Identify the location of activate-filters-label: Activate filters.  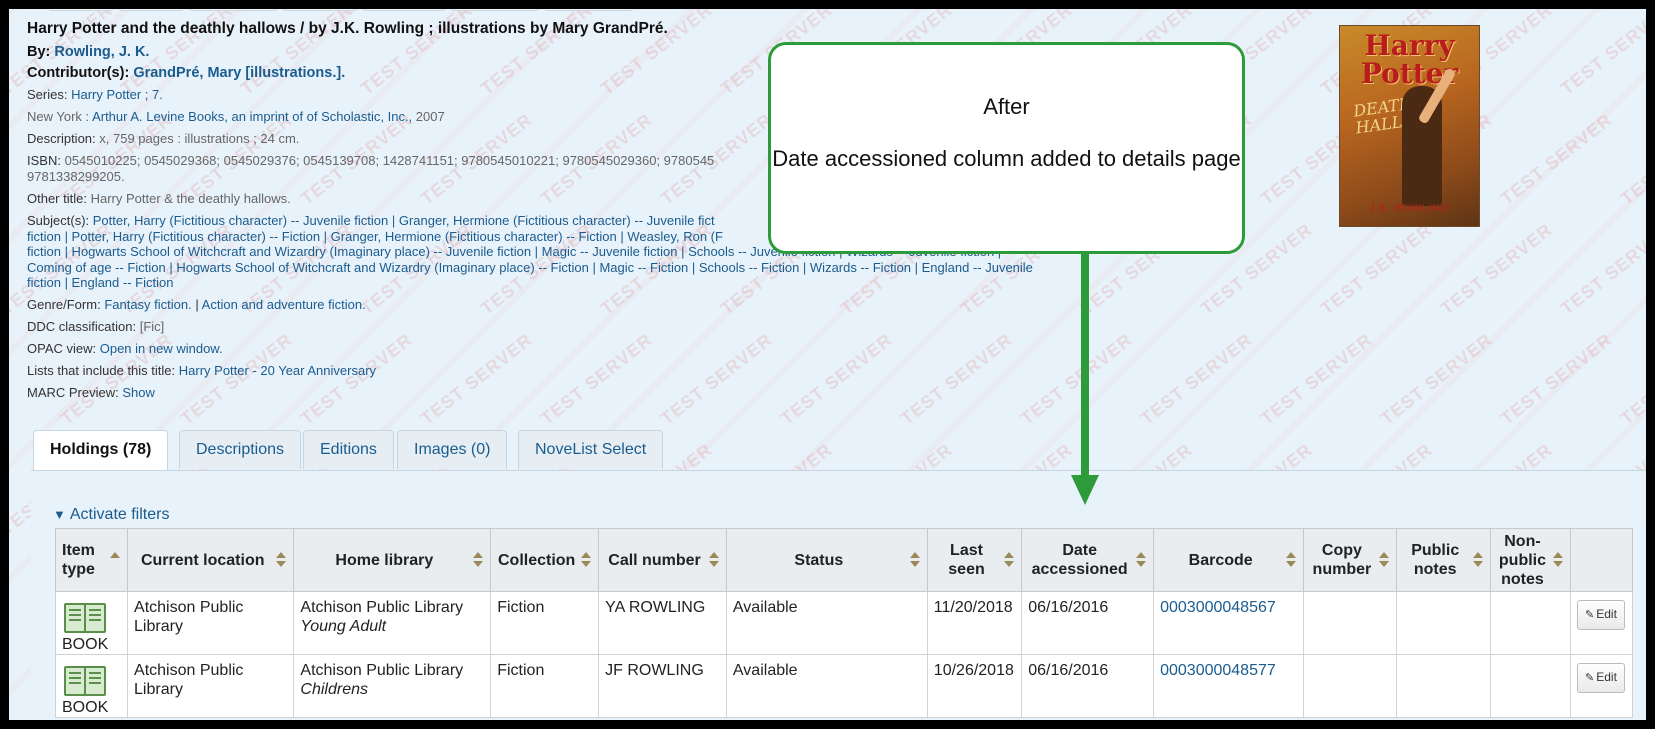
(119, 514).